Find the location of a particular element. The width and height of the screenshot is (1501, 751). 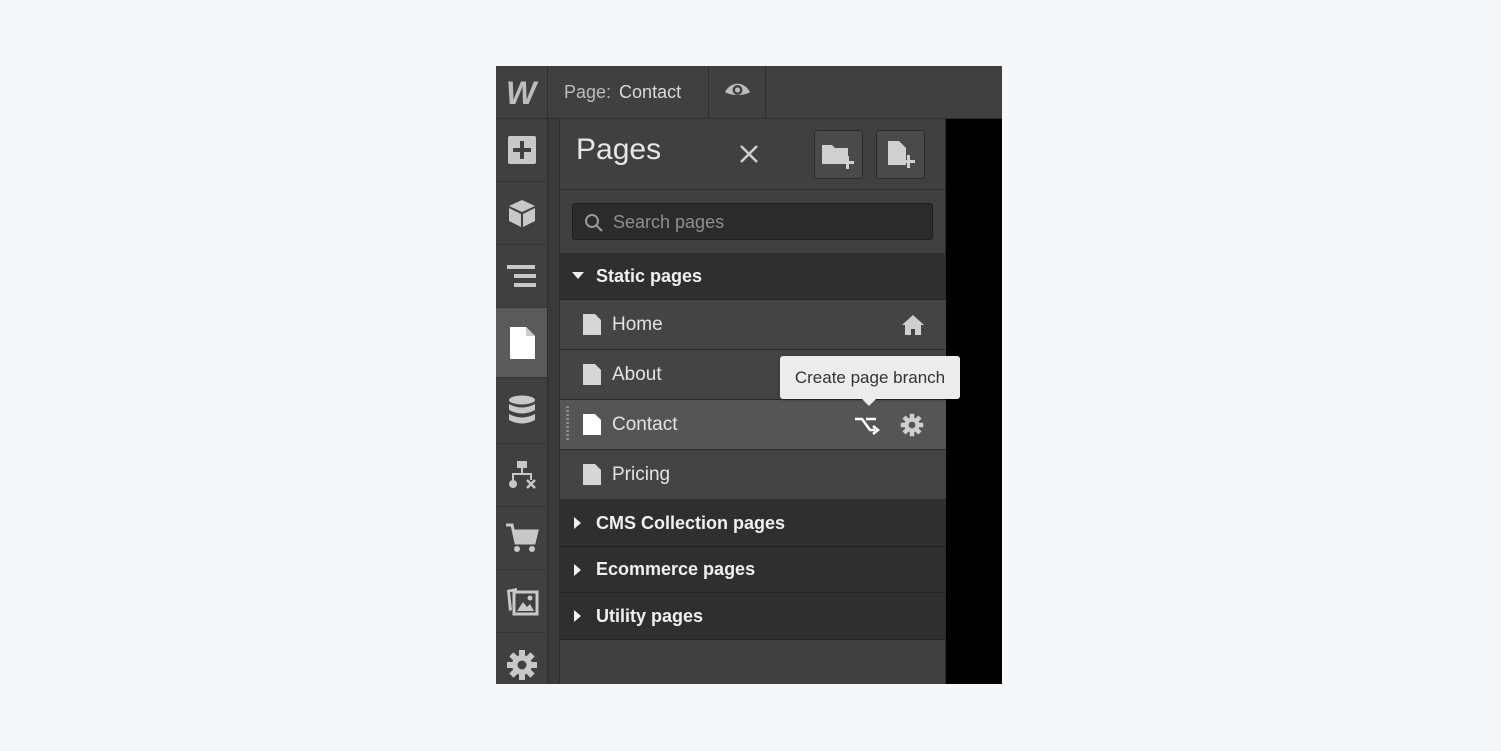

section-label: Utility pages is located at coordinates (650, 615).